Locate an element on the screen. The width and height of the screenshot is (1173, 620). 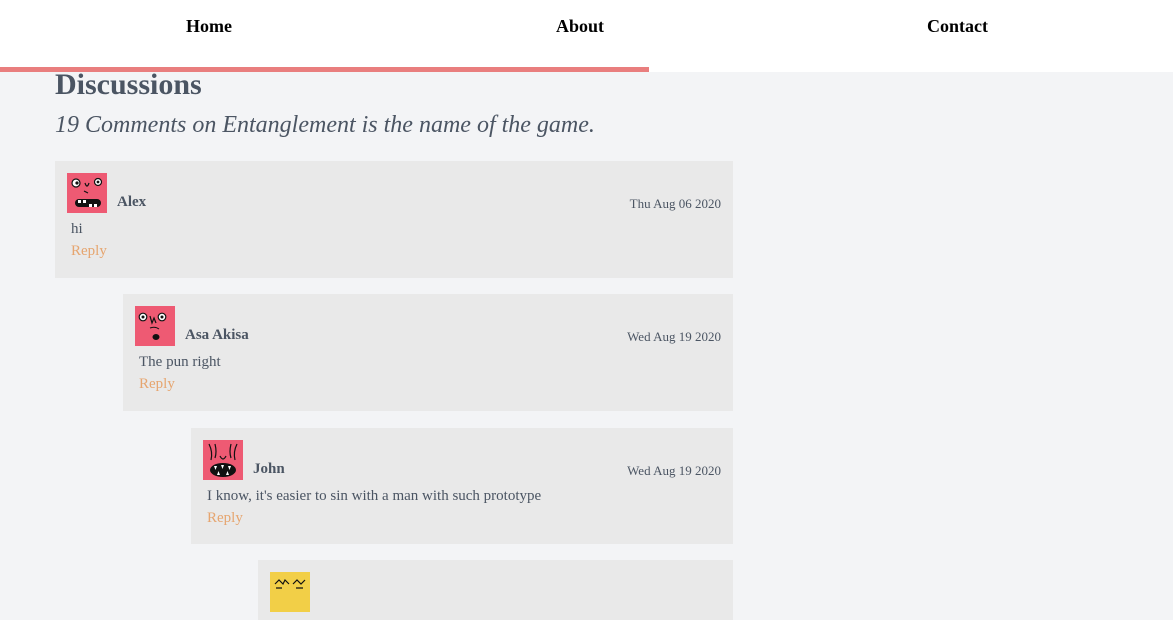
comment-author: Asa Akisa is located at coordinates (217, 335).